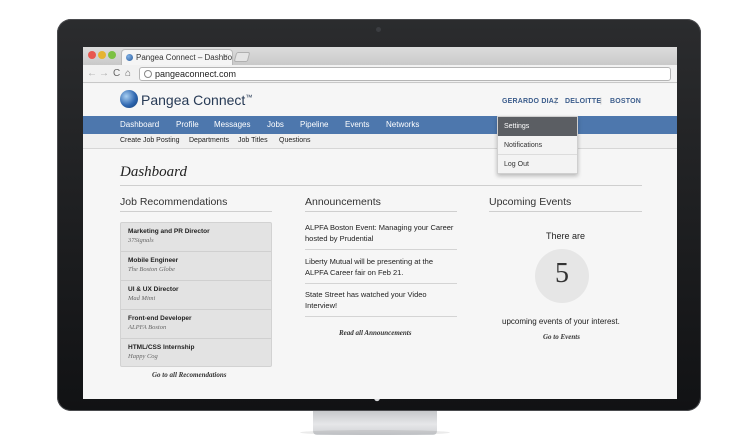 The width and height of the screenshot is (750, 435). I want to click on url-text: pangeaconnect.com, so click(196, 74).